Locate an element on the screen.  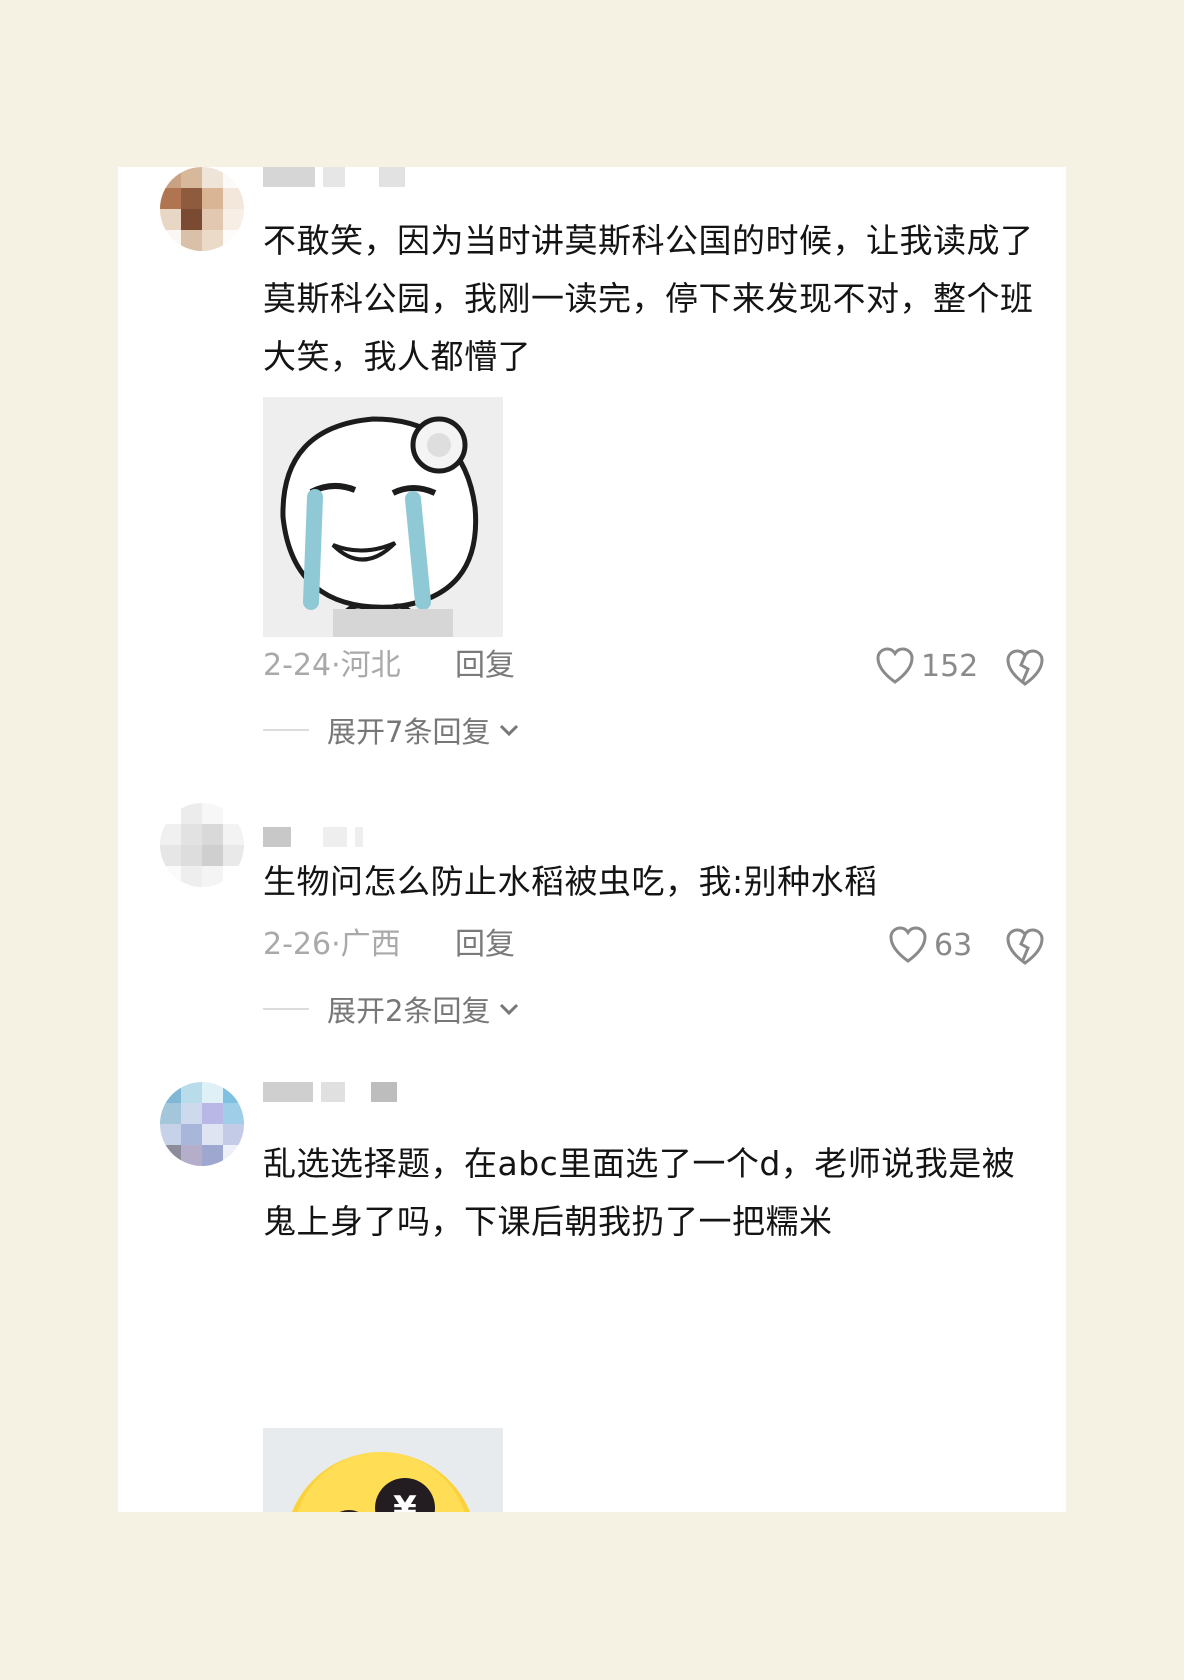
comment-text: 生物问怎么防止水稻被虫吃，我:别种水稻 is located at coordinates (570, 881).